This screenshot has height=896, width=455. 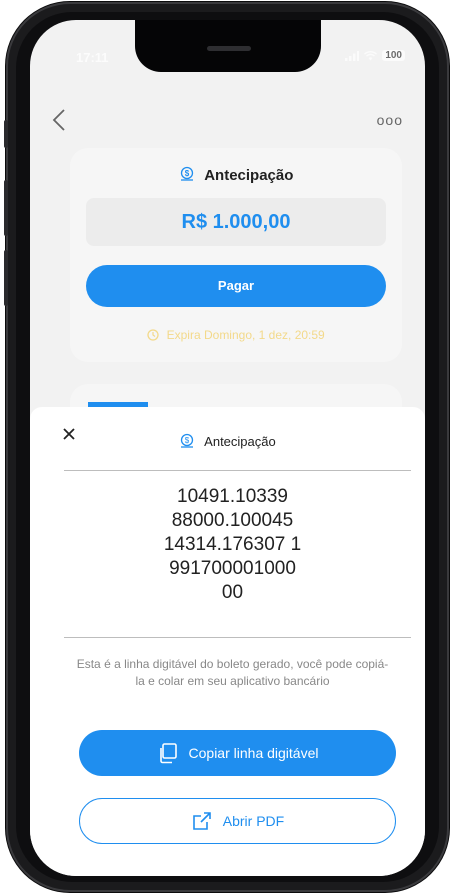 What do you see at coordinates (371, 55) in the screenshot?
I see `wifi-icon` at bounding box center [371, 55].